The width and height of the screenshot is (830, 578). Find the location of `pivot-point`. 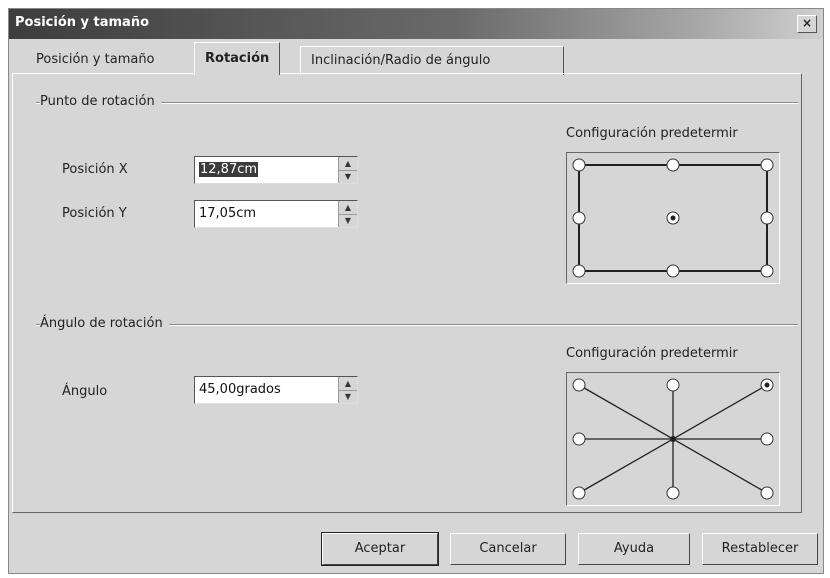

pivot-point is located at coordinates (673, 439).